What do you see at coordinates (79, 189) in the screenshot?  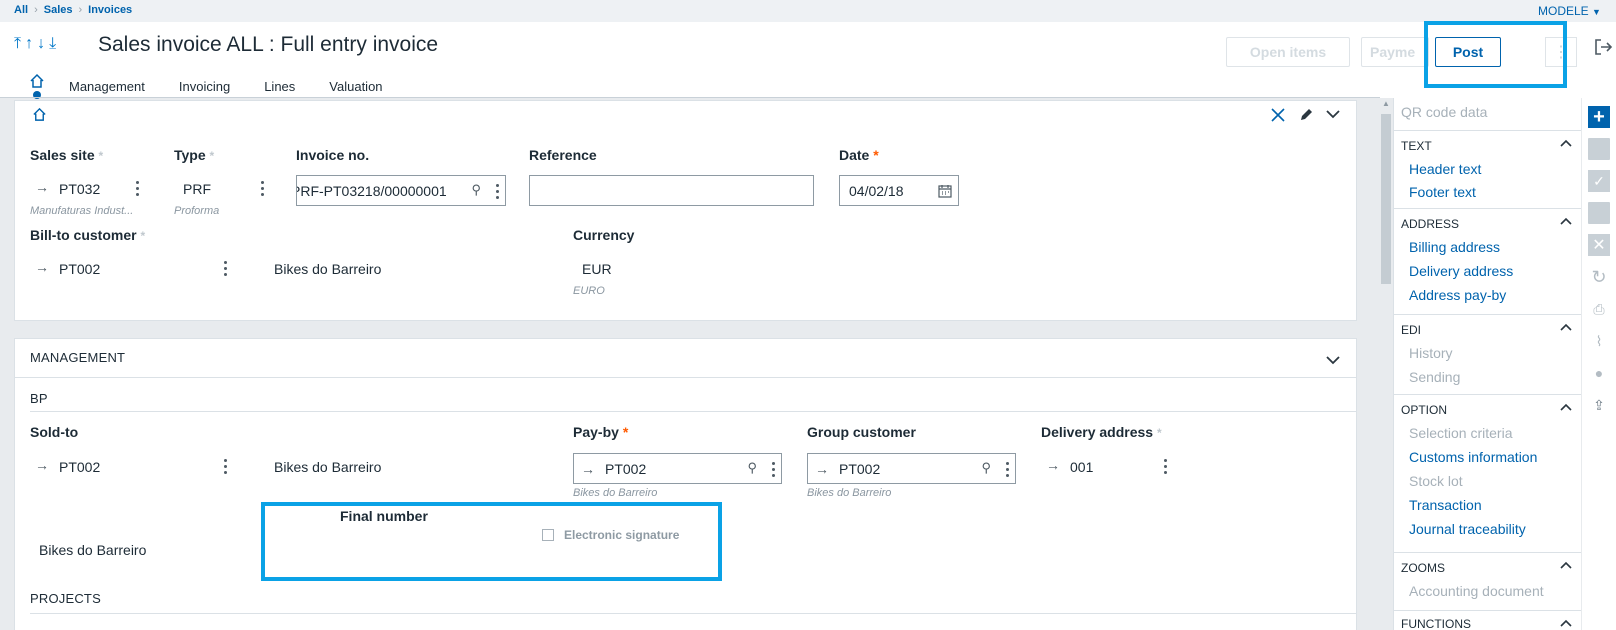 I see `sales-site-value: PT032` at bounding box center [79, 189].